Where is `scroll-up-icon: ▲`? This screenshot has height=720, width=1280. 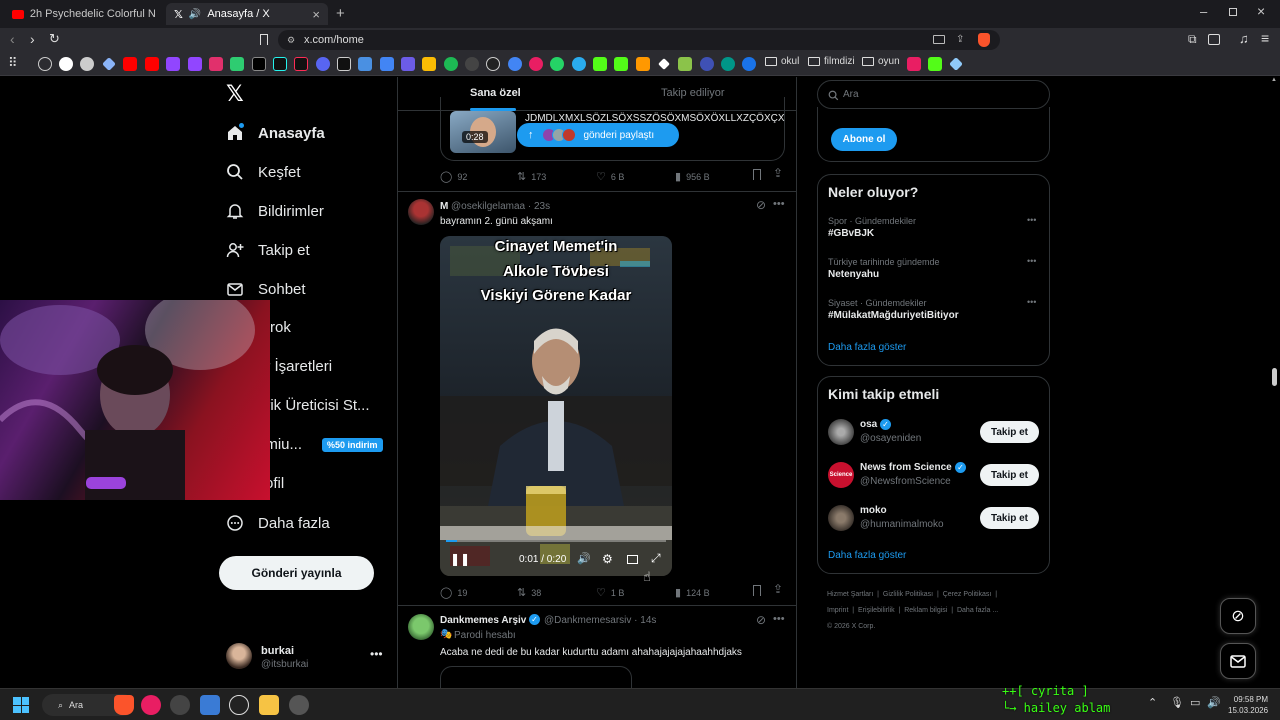
scroll-up-icon: ▲ is located at coordinates (1274, 80).